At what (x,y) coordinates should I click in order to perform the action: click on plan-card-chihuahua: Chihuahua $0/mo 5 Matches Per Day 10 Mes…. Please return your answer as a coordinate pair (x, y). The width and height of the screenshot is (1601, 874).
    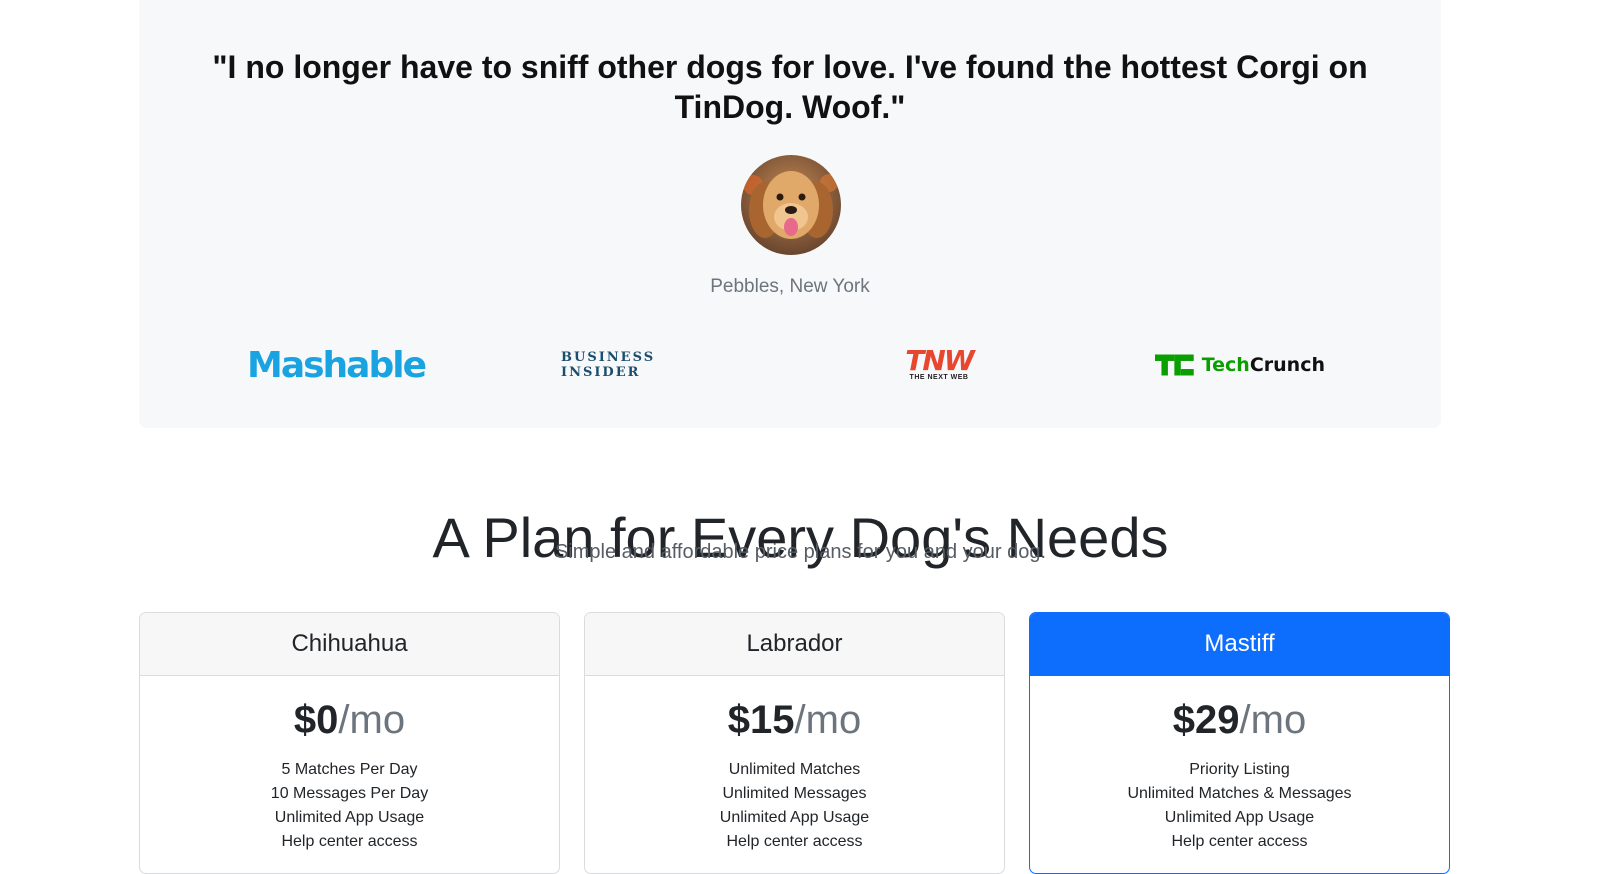
    Looking at the image, I should click on (349, 743).